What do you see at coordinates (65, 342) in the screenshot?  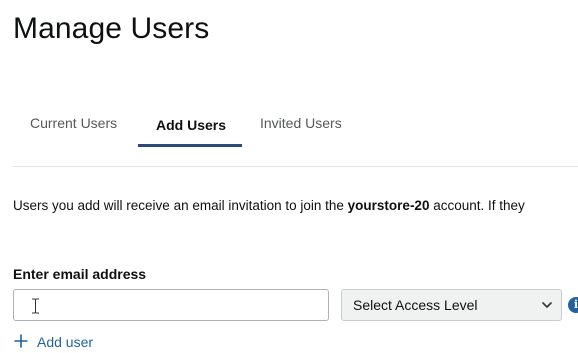 I see `add-user-label: Add user` at bounding box center [65, 342].